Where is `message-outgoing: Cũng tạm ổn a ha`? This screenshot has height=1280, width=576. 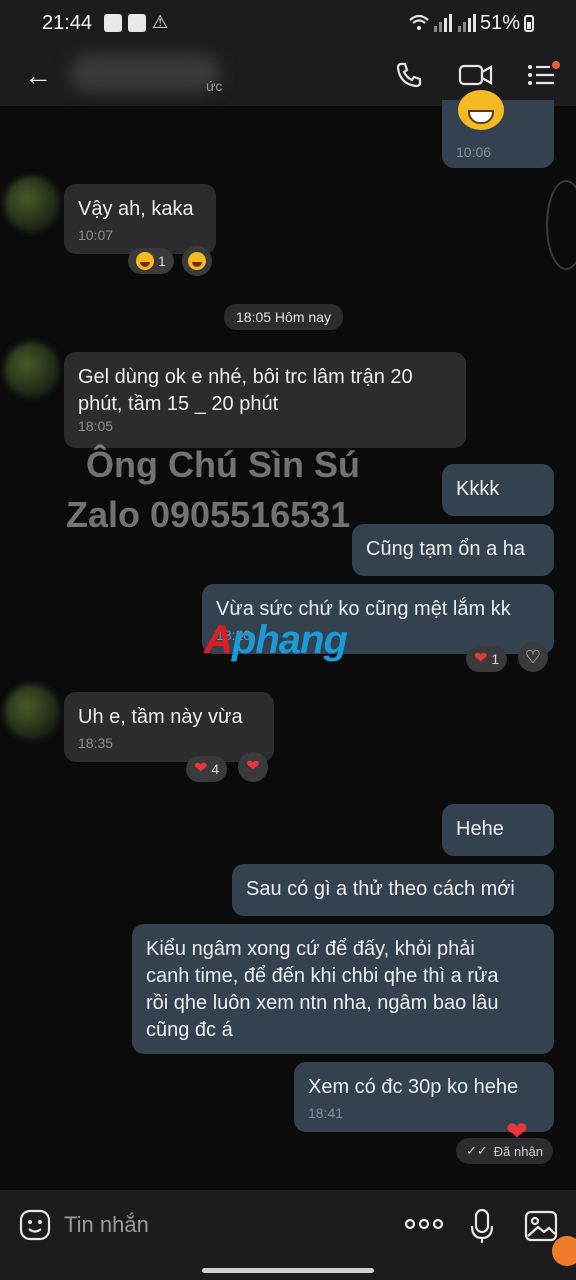
message-outgoing: Cũng tạm ổn a ha is located at coordinates (453, 550).